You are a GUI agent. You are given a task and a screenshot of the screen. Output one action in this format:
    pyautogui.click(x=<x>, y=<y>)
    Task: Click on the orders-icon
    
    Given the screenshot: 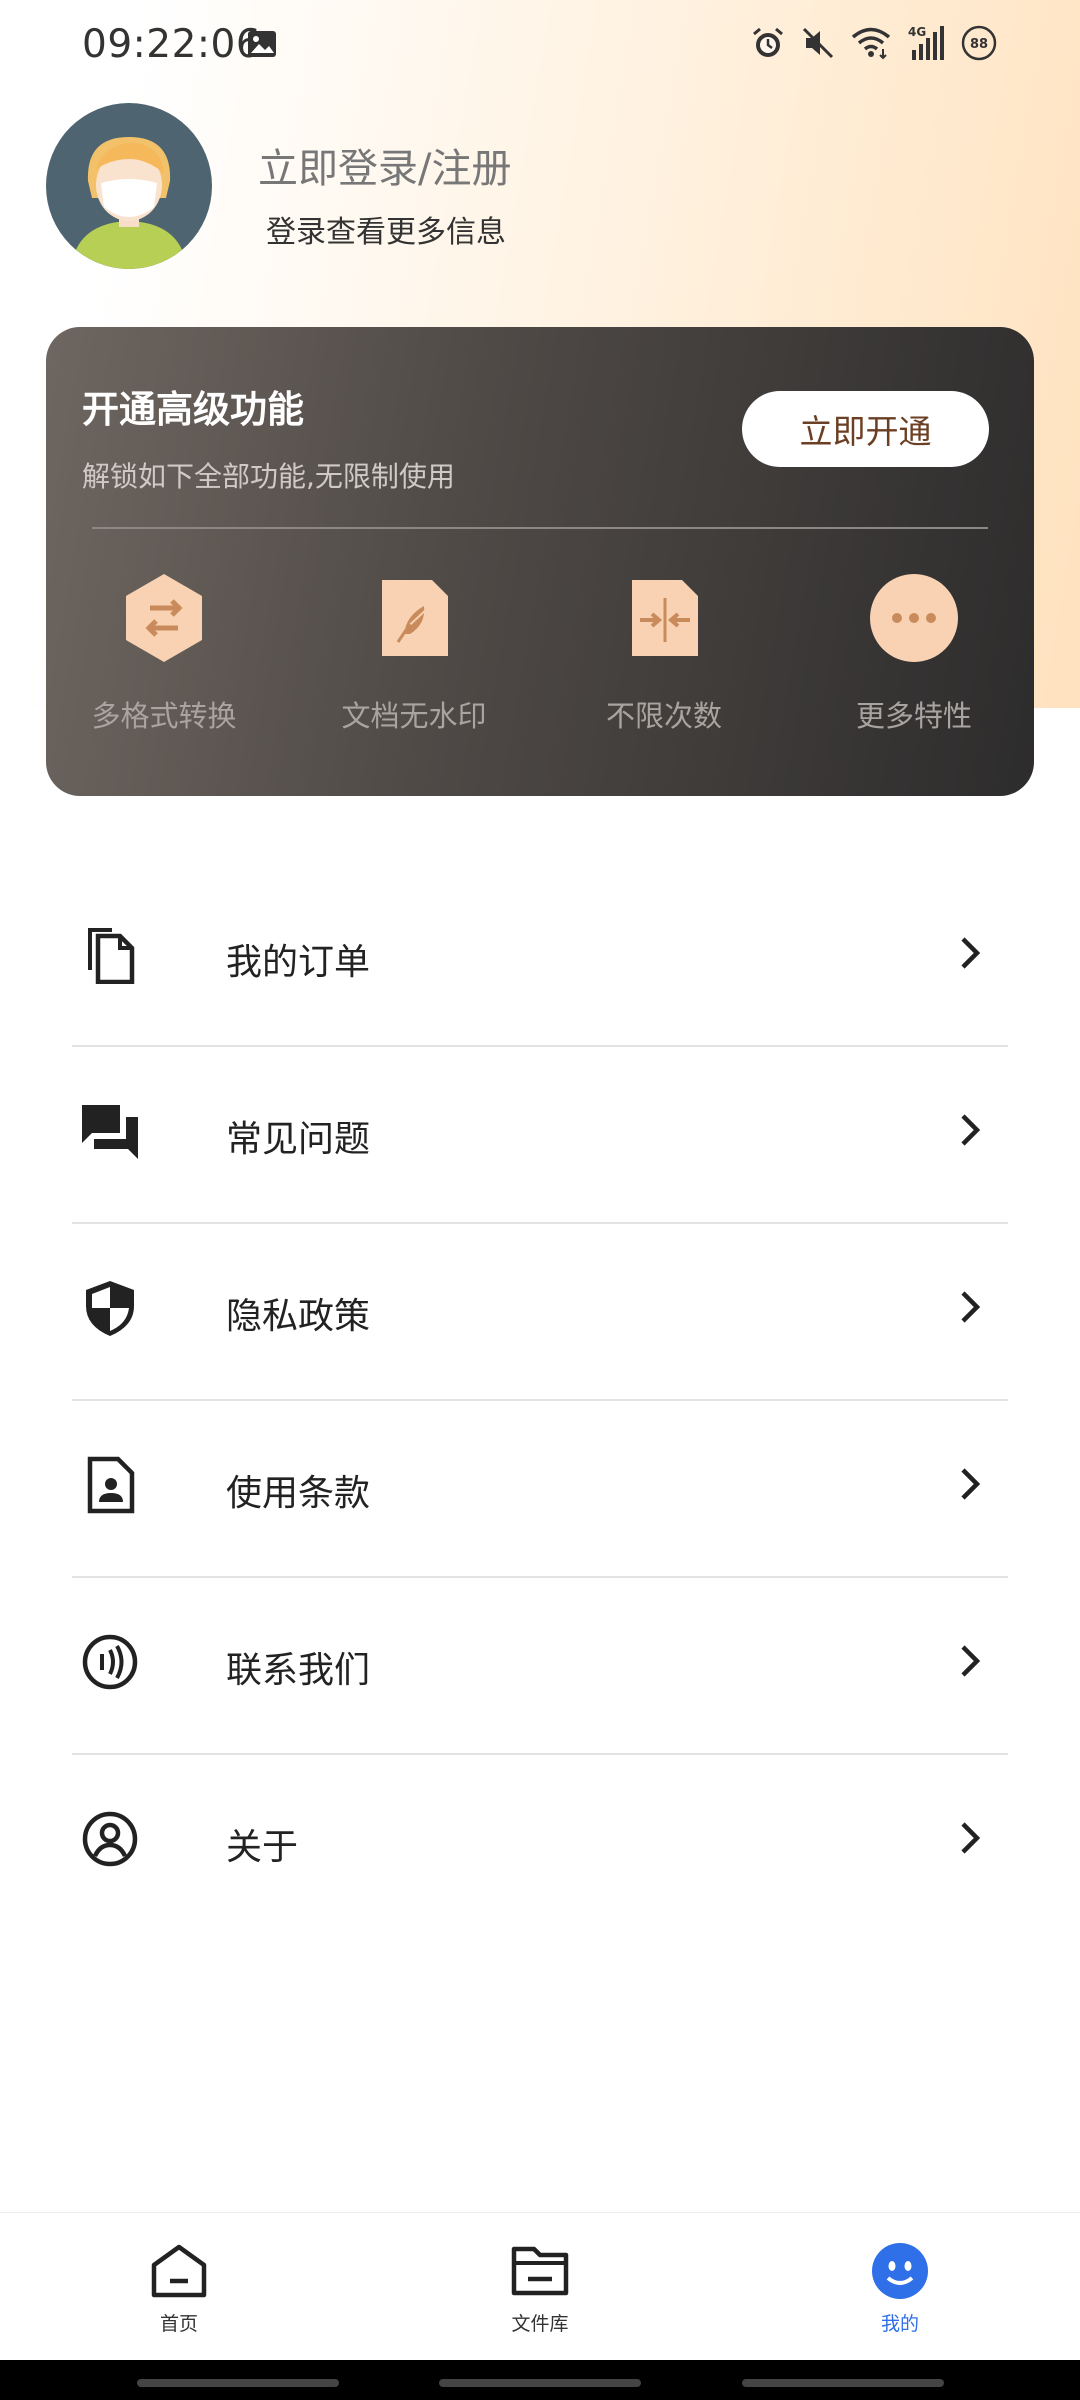 What is the action you would take?
    pyautogui.click(x=110, y=954)
    